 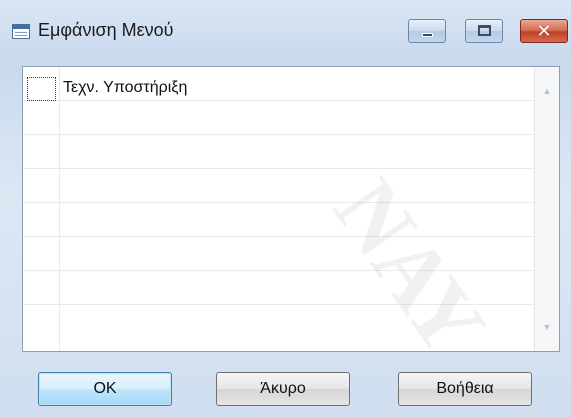 What do you see at coordinates (278, 84) in the screenshot?
I see `list-item: Τεχν. Υποστήριξη` at bounding box center [278, 84].